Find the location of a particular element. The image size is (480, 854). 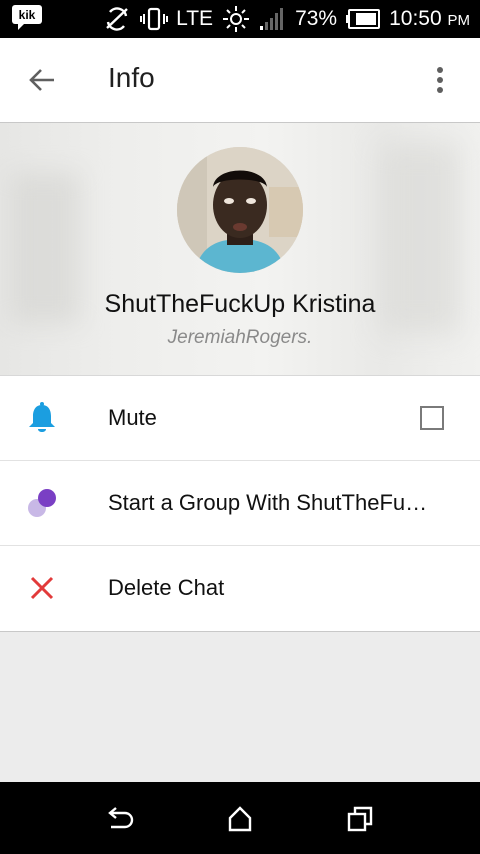

nav-home-icon is located at coordinates (240, 819).